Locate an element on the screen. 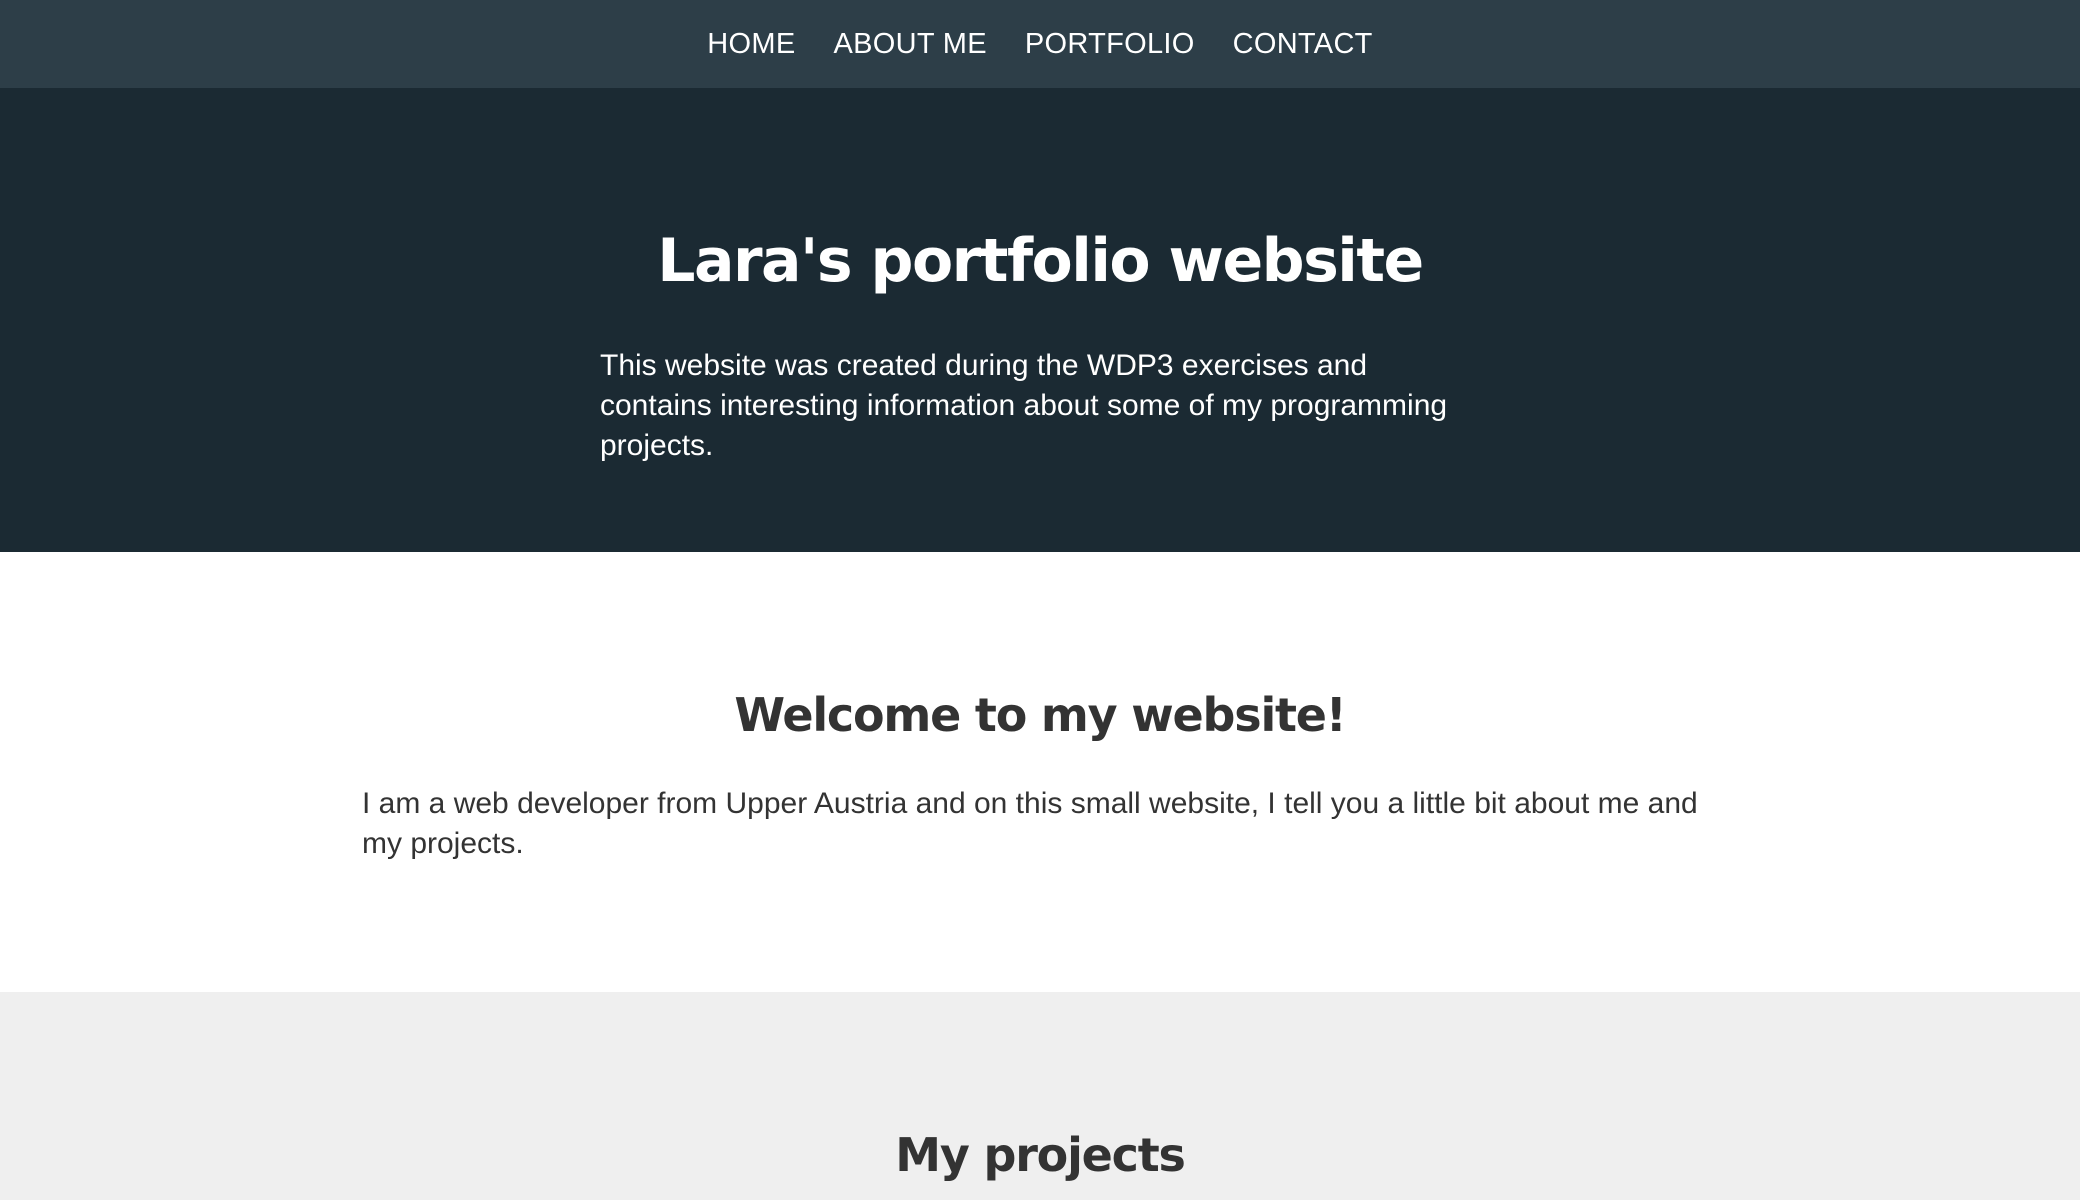  top-navigation: HOME ABOUT ME PORTFOLIO CONTACT is located at coordinates (1040, 44).